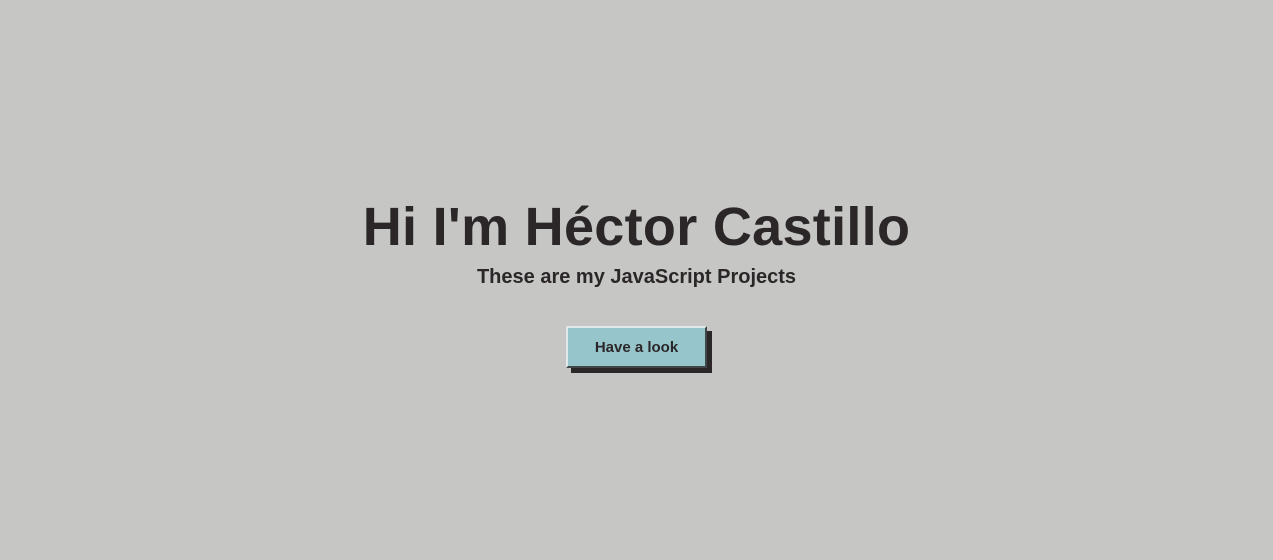  What do you see at coordinates (636, 347) in the screenshot?
I see `have-a-look-button: Have a look` at bounding box center [636, 347].